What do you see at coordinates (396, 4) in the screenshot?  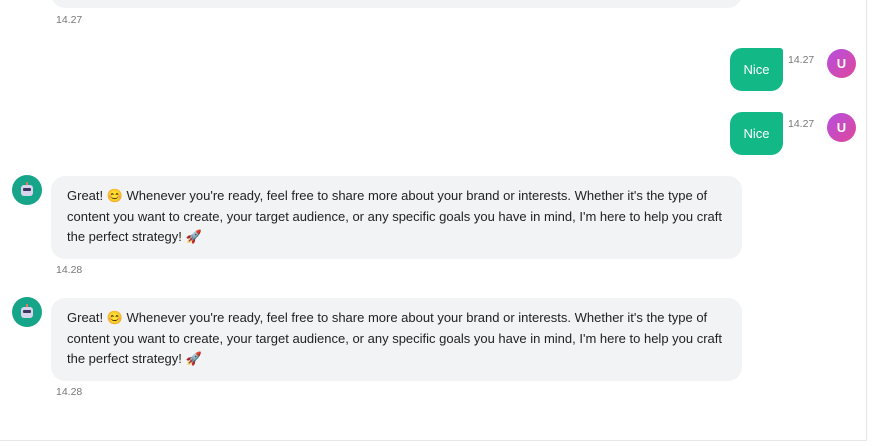 I see `bot-message-bubble` at bounding box center [396, 4].